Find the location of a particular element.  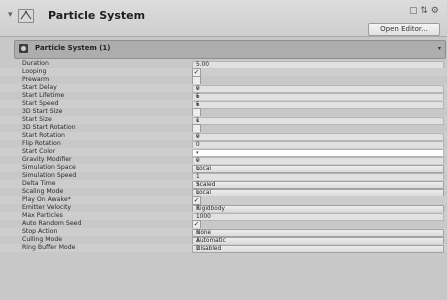

property-label: Auto Random Seed is located at coordinates (52, 223).